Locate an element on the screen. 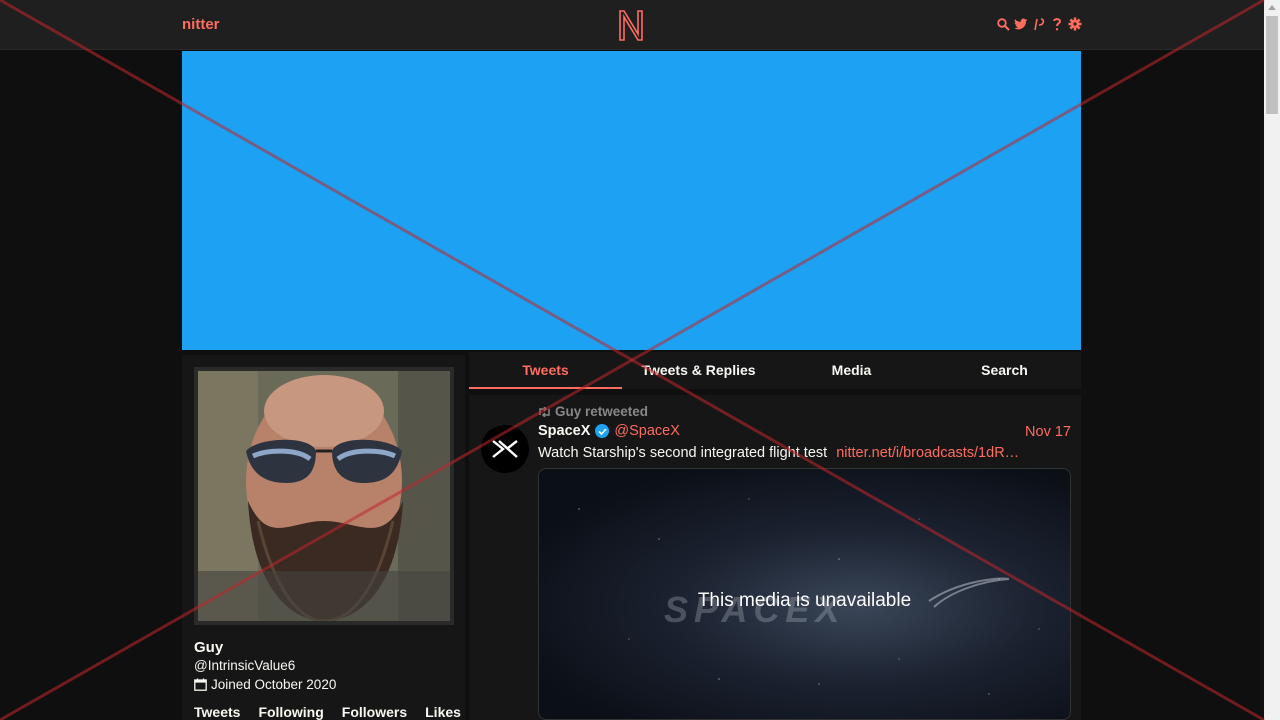 Image resolution: width=1280 pixels, height=720 pixels. nitter-logo-icon is located at coordinates (631, 25).